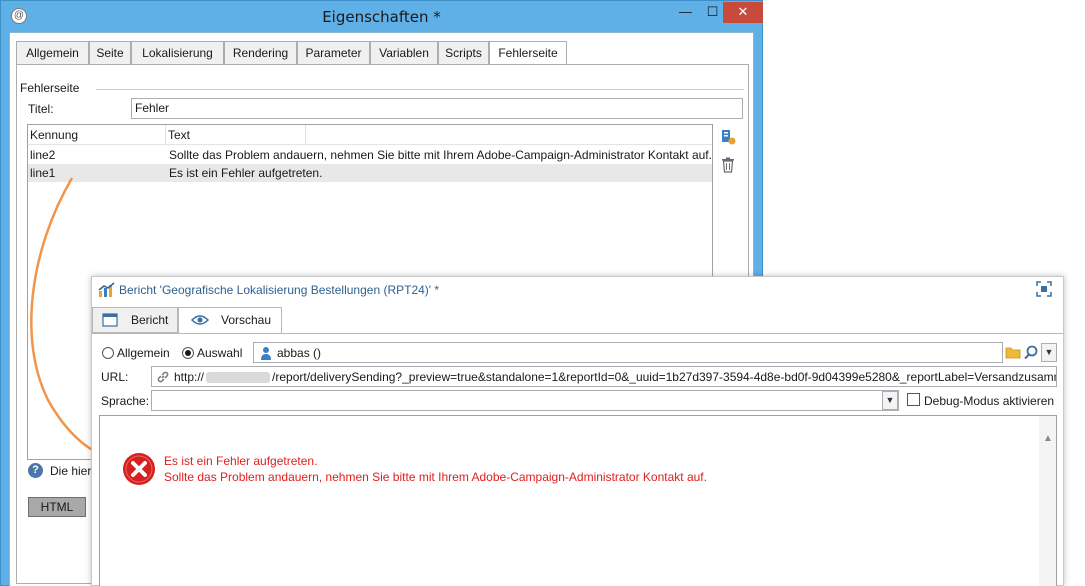 The height and width of the screenshot is (586, 1085). Describe the element at coordinates (220, 353) in the screenshot. I see `radio-label: Auswahl` at that location.